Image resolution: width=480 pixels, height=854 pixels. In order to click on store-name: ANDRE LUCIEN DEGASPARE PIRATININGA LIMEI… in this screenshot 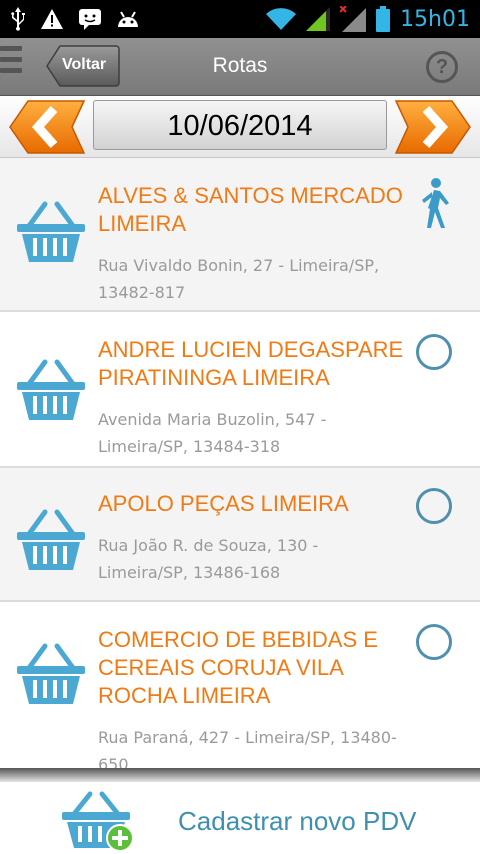, I will do `click(251, 363)`.